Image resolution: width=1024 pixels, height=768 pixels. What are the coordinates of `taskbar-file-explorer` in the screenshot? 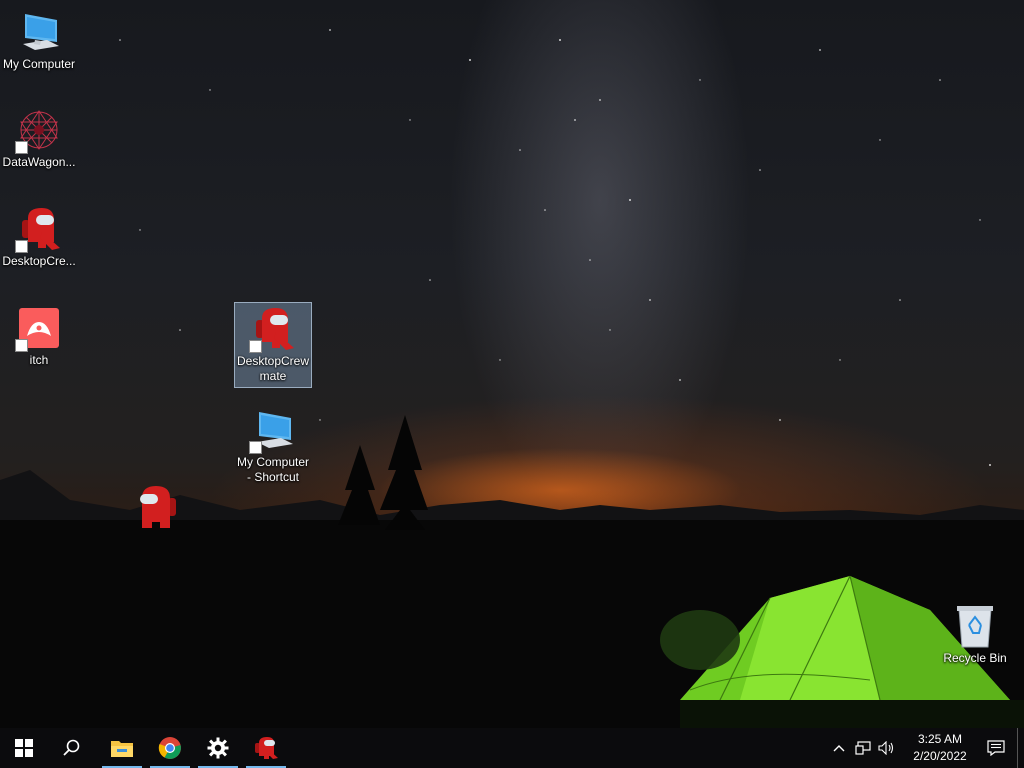 It's located at (122, 748).